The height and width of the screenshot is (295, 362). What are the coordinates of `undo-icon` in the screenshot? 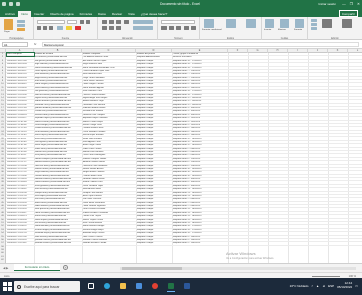 It's located at (11, 4).